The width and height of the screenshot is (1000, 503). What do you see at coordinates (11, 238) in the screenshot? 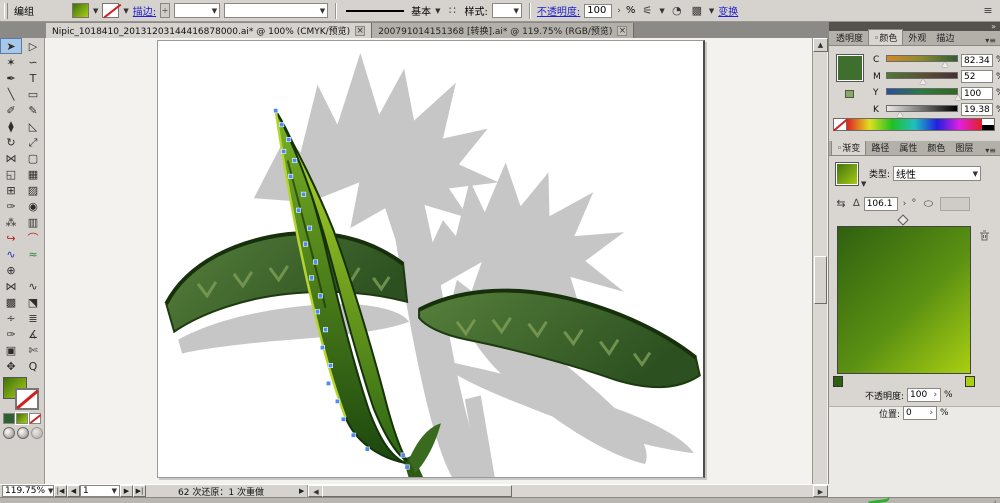
I see `curve-arrow-tool: ↪` at bounding box center [11, 238].